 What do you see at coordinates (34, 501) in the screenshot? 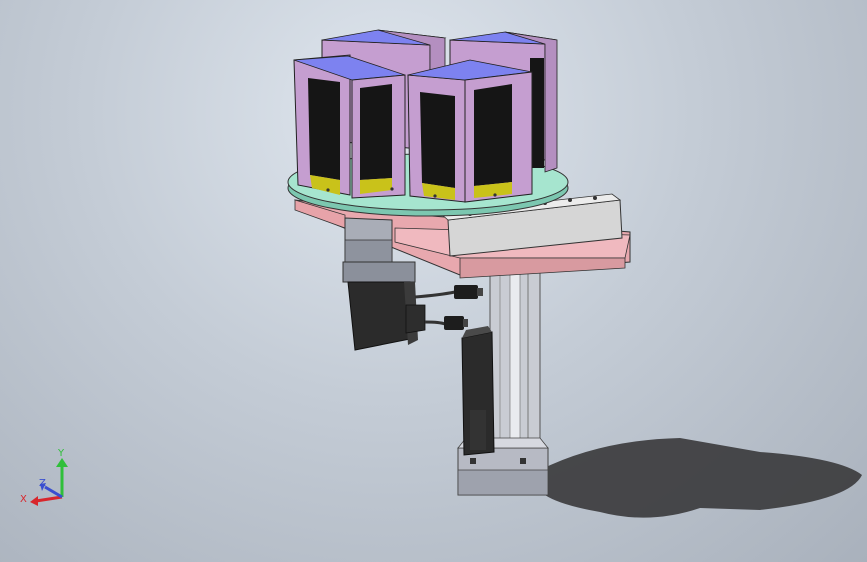
I see `x-axis-arrow-icon` at bounding box center [34, 501].